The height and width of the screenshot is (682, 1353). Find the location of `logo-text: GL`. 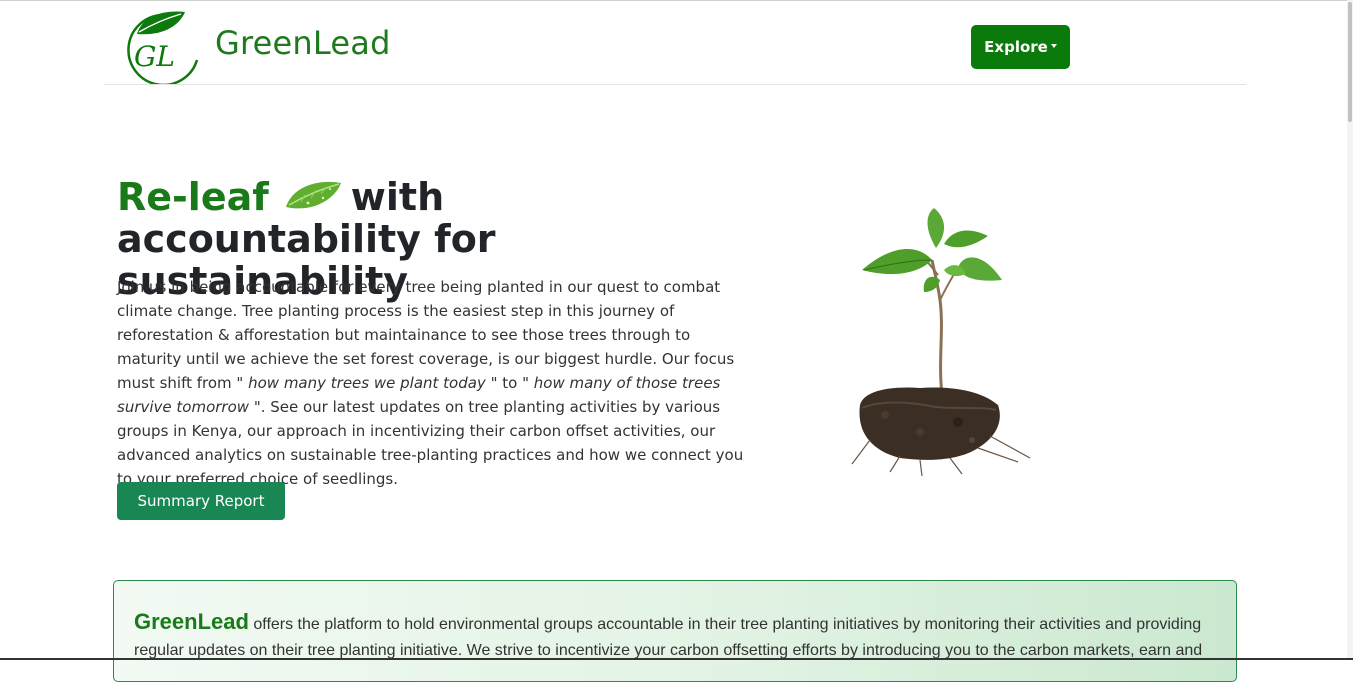

logo-text: GL is located at coordinates (154, 56).